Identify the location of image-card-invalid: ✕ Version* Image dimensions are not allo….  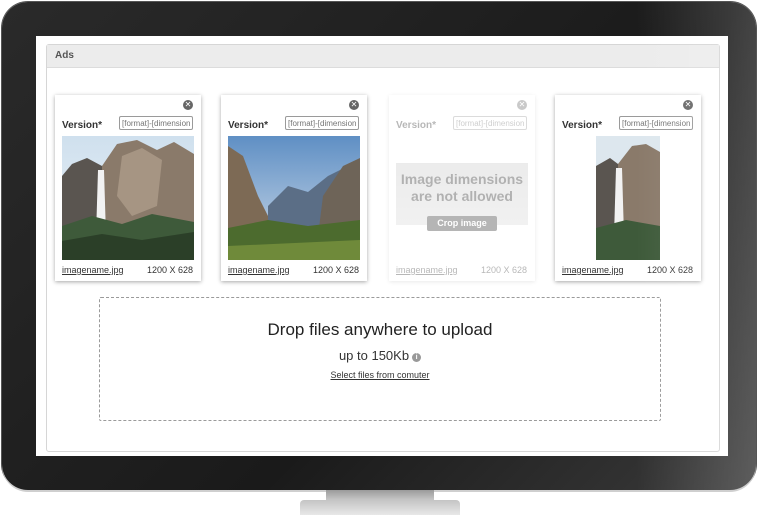
(462, 188).